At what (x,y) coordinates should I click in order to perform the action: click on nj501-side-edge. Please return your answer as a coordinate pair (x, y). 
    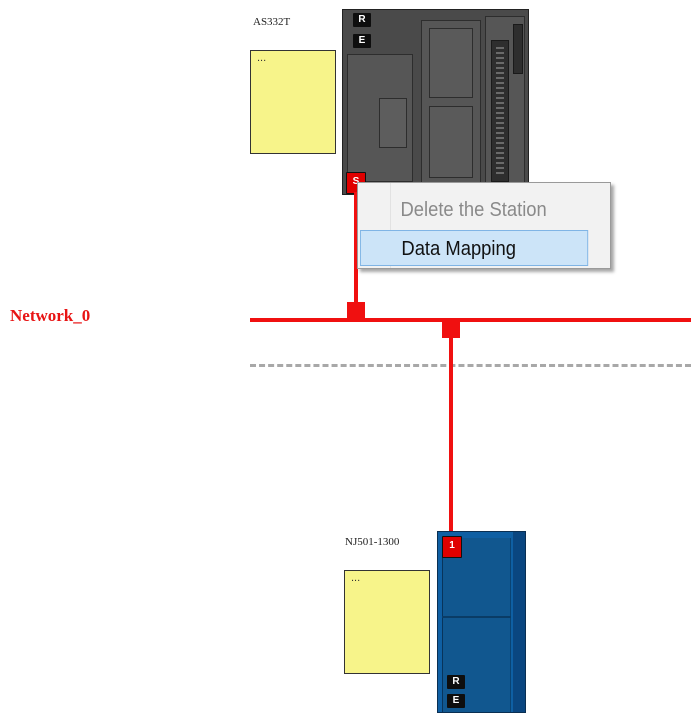
    Looking at the image, I should click on (519, 622).